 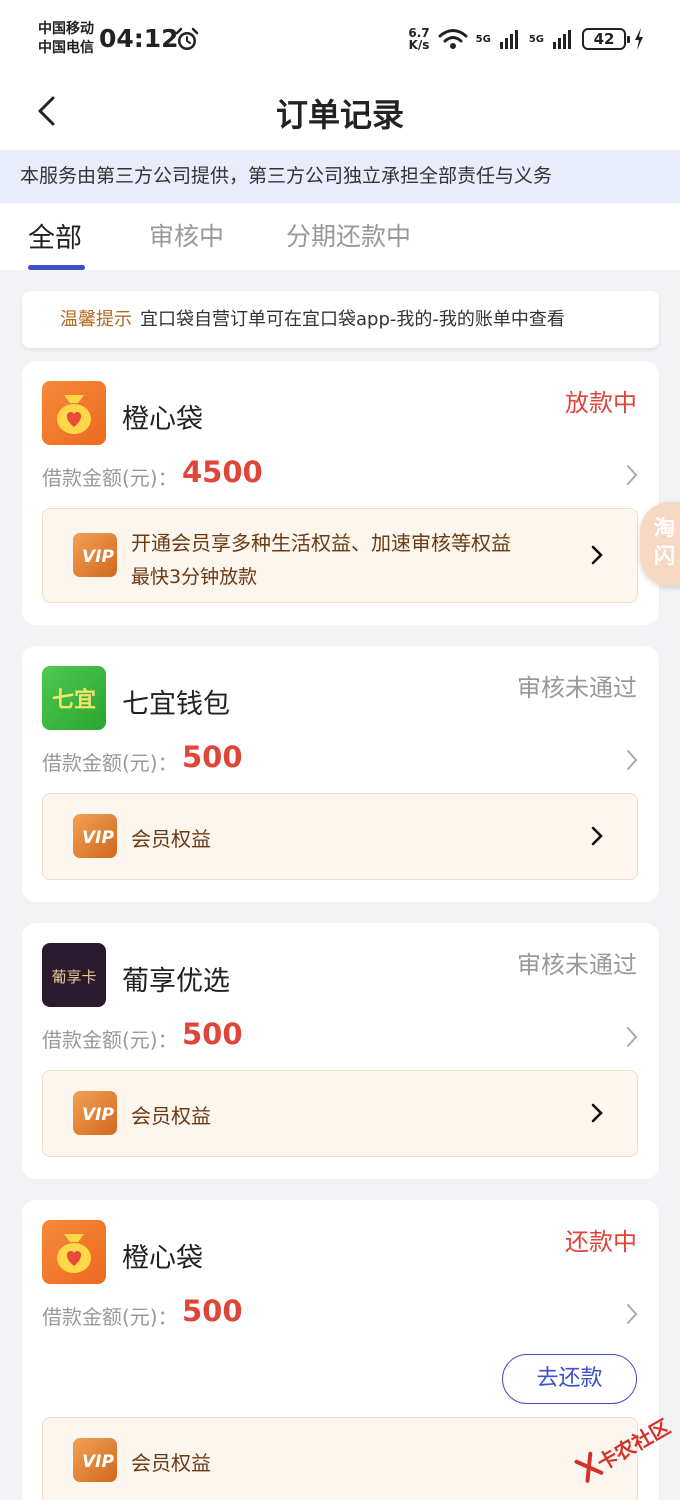 I want to click on repay-button: 去还款, so click(x=569, y=1379).